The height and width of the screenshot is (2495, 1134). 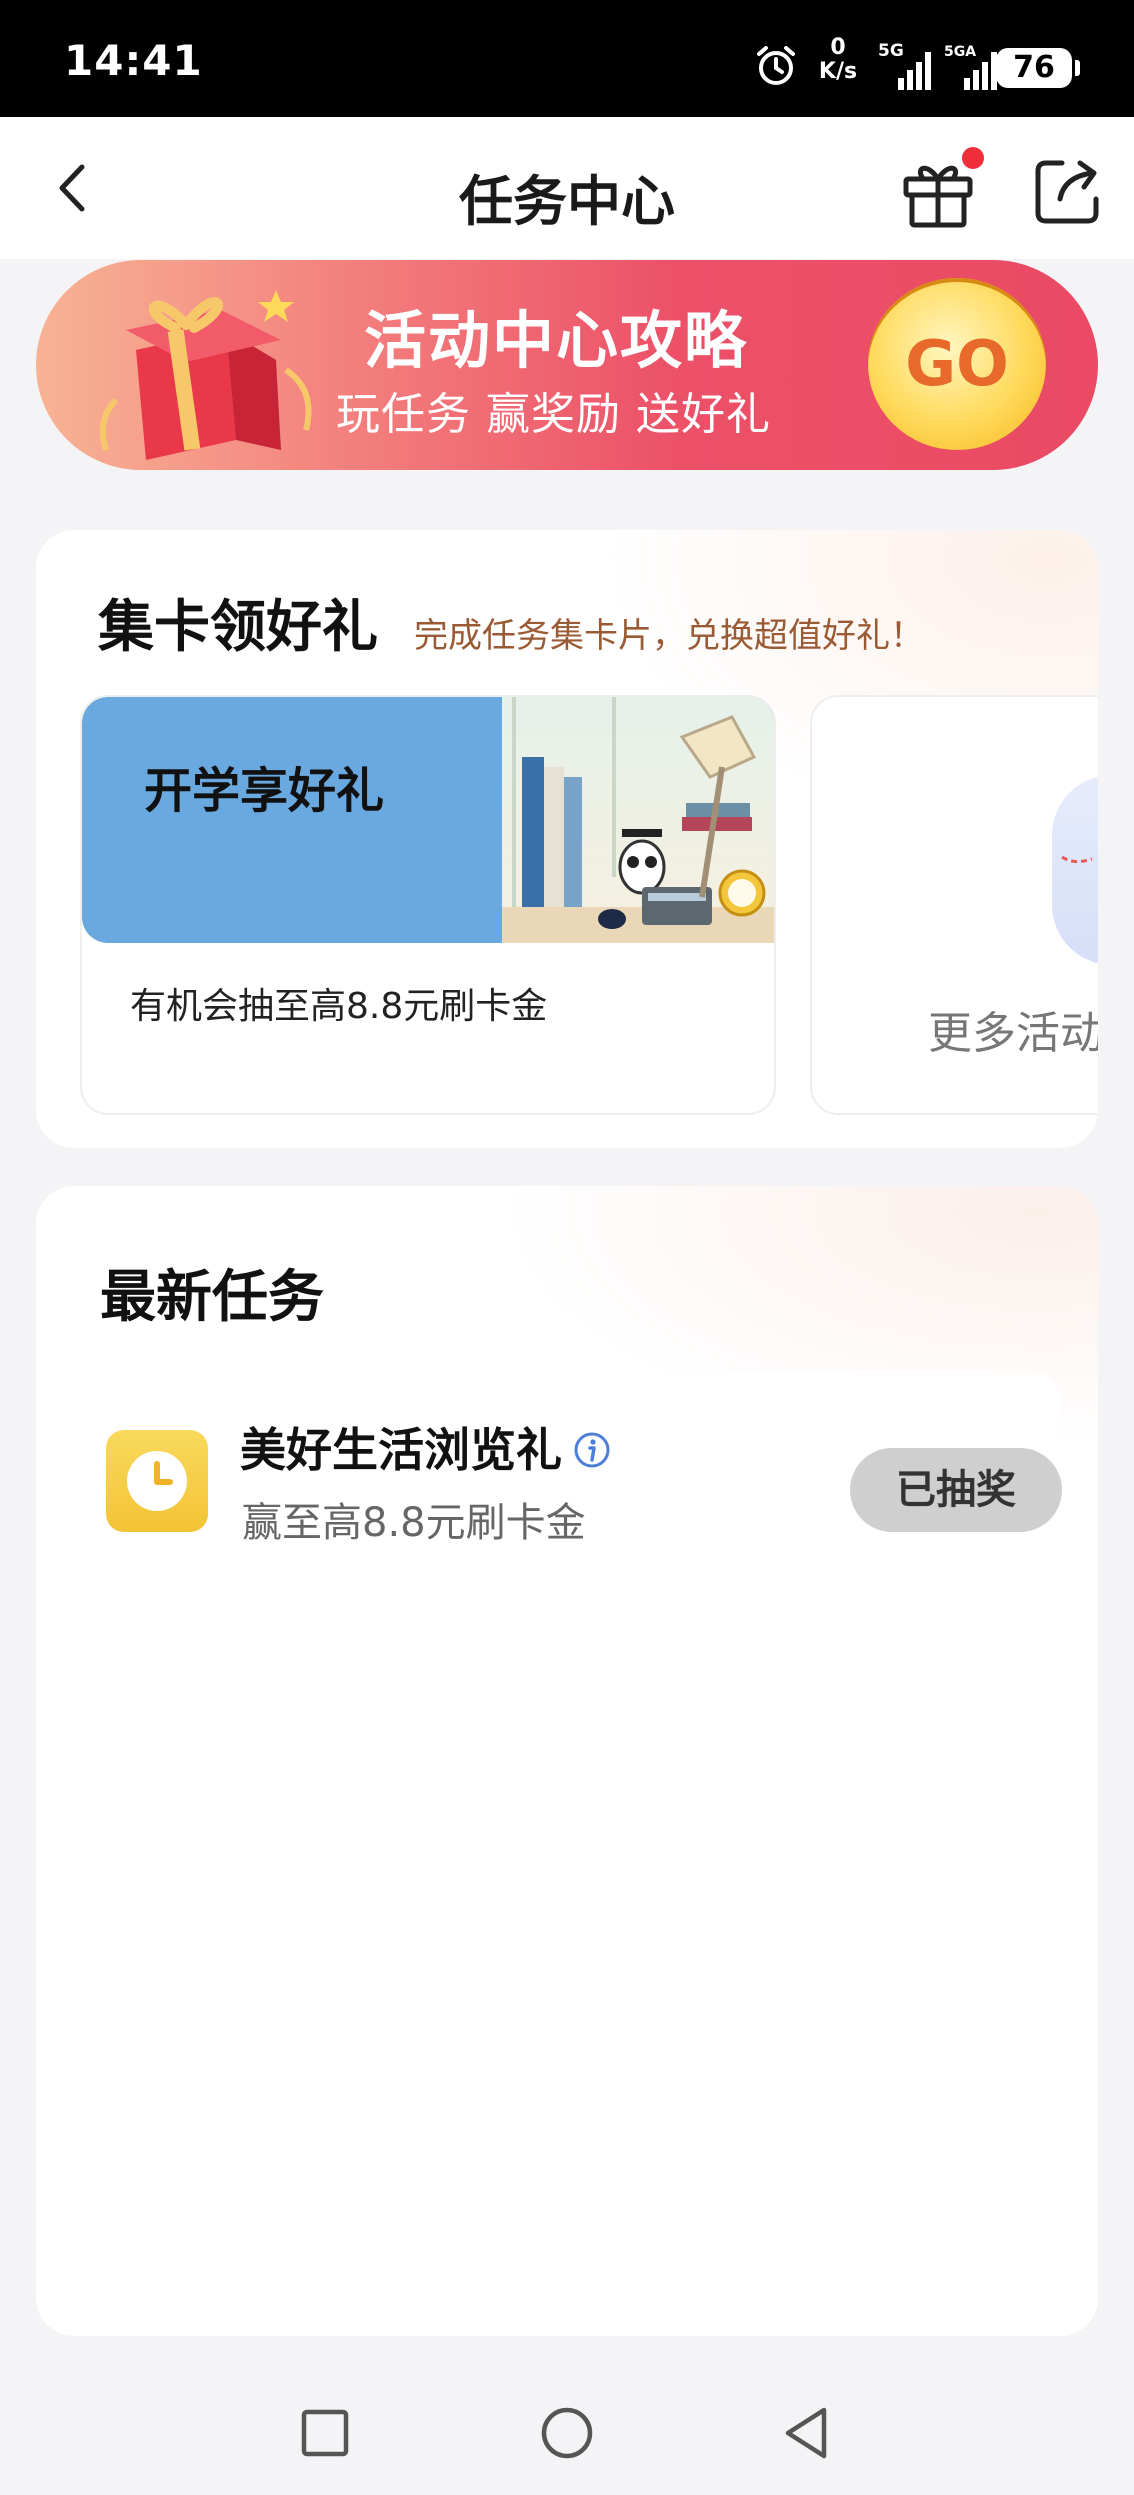 I want to click on circle-icon, so click(x=567, y=2433).